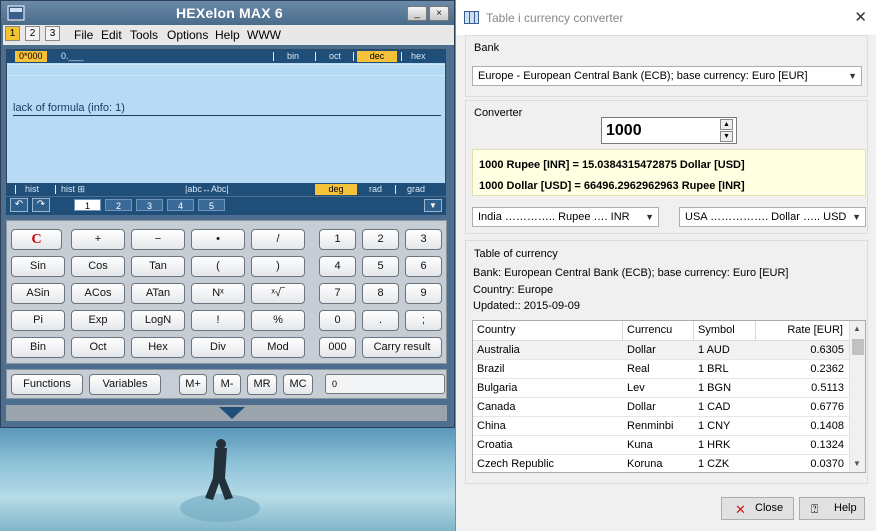  I want to click on table-row: Brazil Real 1 BRL 0.2362, so click(661, 369).